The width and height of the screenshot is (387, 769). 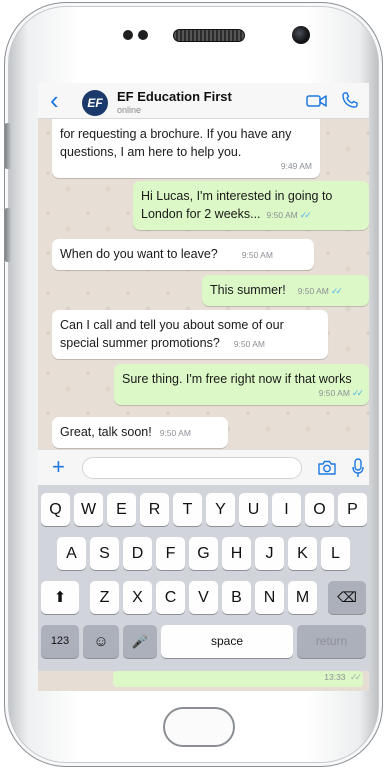 What do you see at coordinates (343, 677) in the screenshot?
I see `message-time: 13:33 ✓✓` at bounding box center [343, 677].